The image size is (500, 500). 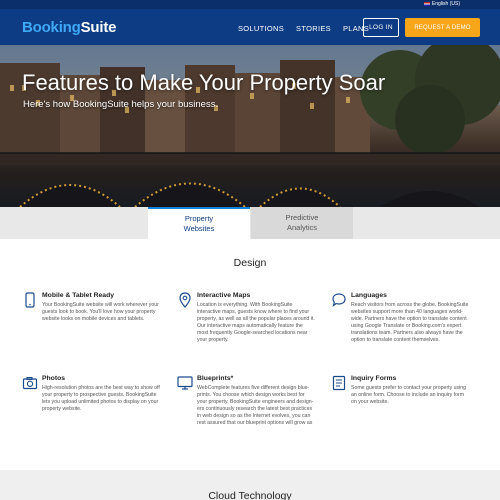 I want to click on mobile-icon, so click(x=30, y=300).